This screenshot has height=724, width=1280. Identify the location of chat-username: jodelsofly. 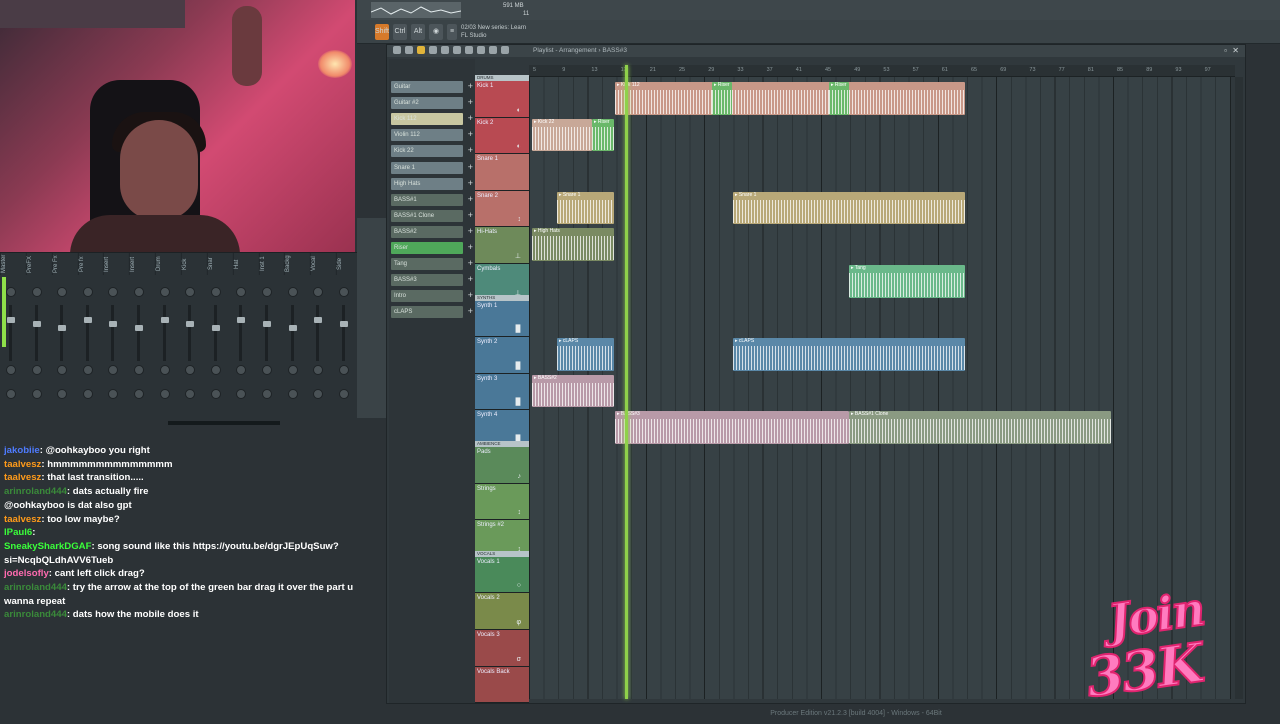
(26, 573).